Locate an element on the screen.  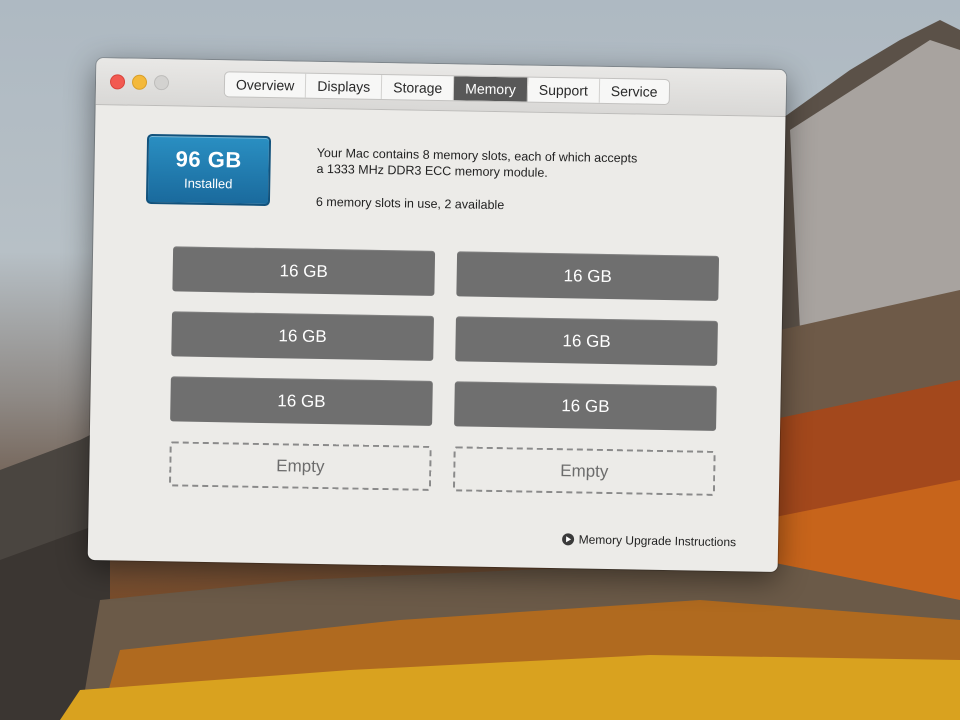
memory-slot-3: 16 GB is located at coordinates (302, 336).